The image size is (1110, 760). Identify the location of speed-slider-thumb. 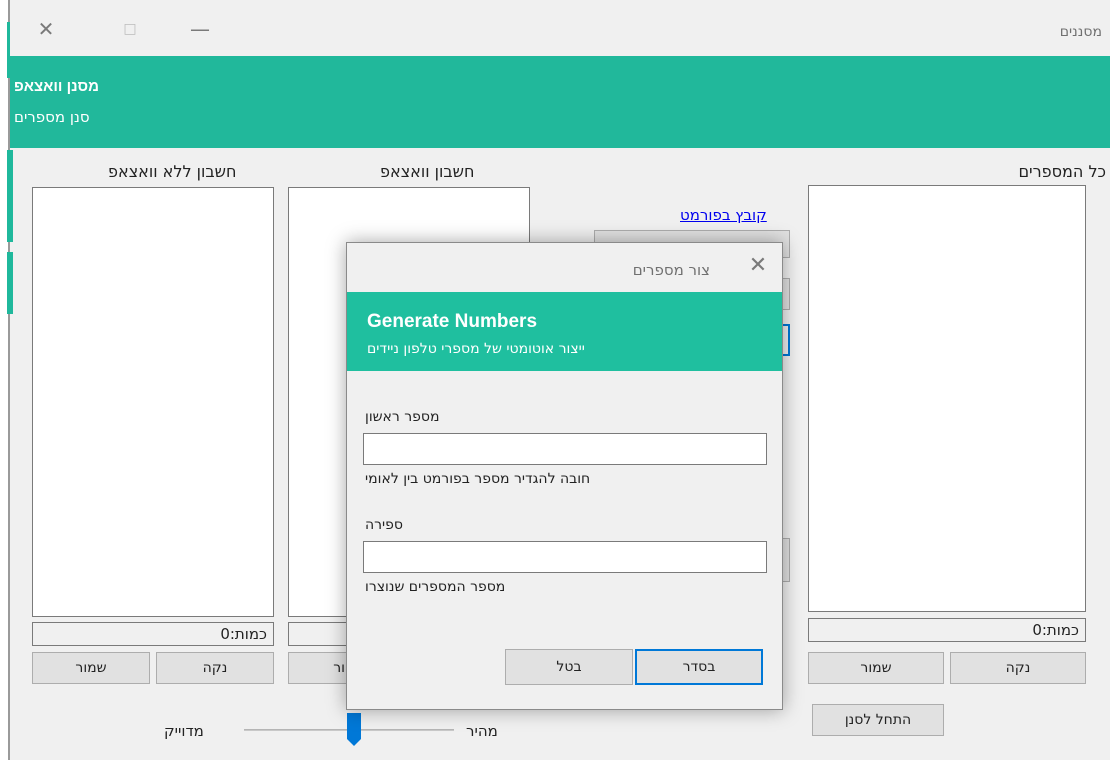
(354, 730).